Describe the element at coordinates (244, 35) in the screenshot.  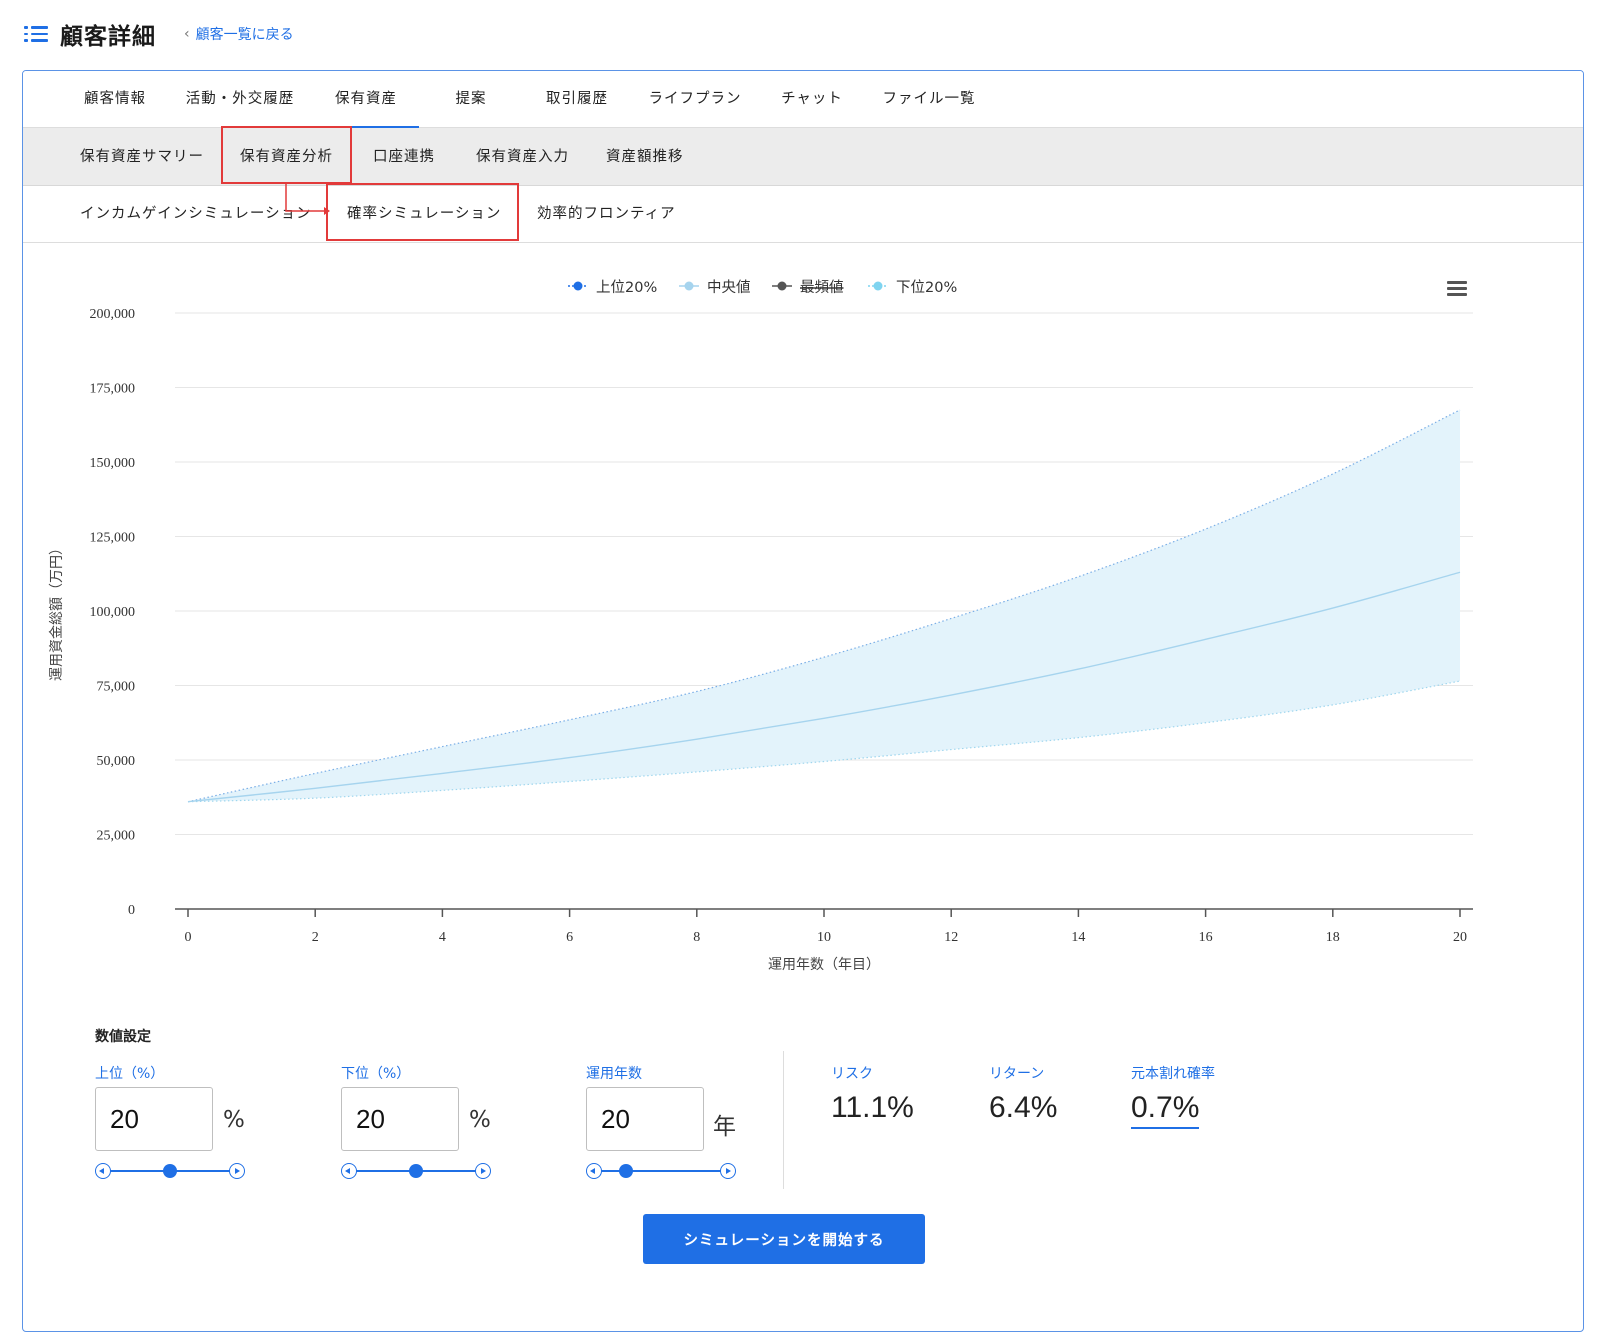
I see `back-link-label: 顧客一覧に戻る` at that location.